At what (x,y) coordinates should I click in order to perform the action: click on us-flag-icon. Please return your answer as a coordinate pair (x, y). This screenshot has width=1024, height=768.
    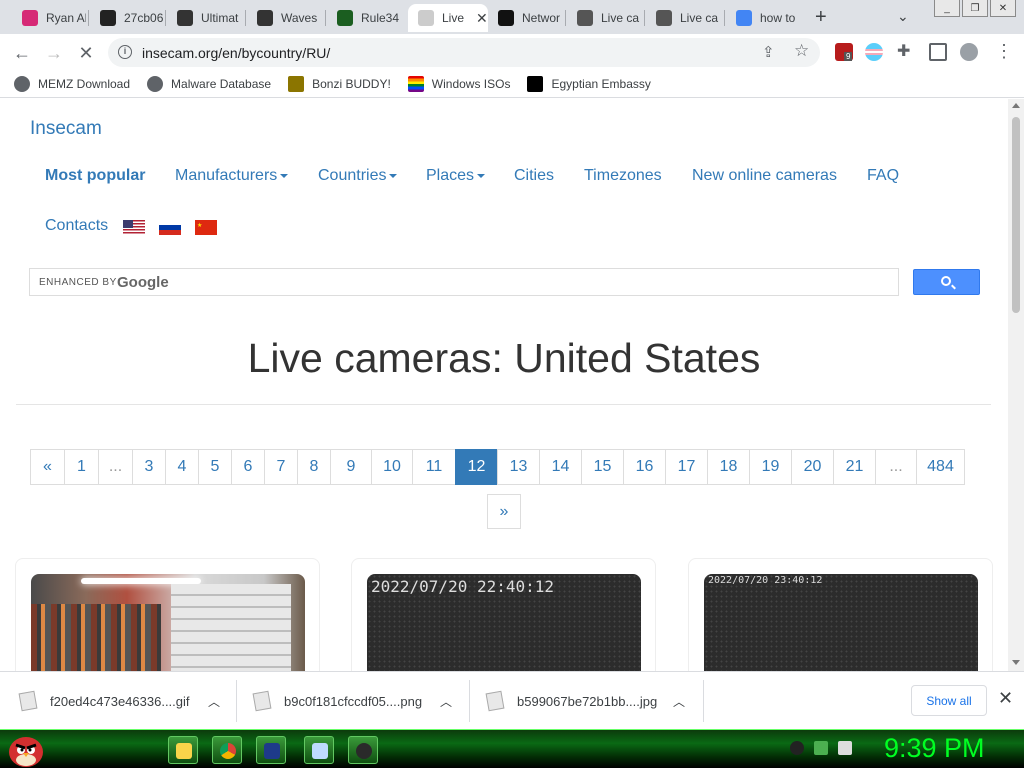
    Looking at the image, I should click on (134, 227).